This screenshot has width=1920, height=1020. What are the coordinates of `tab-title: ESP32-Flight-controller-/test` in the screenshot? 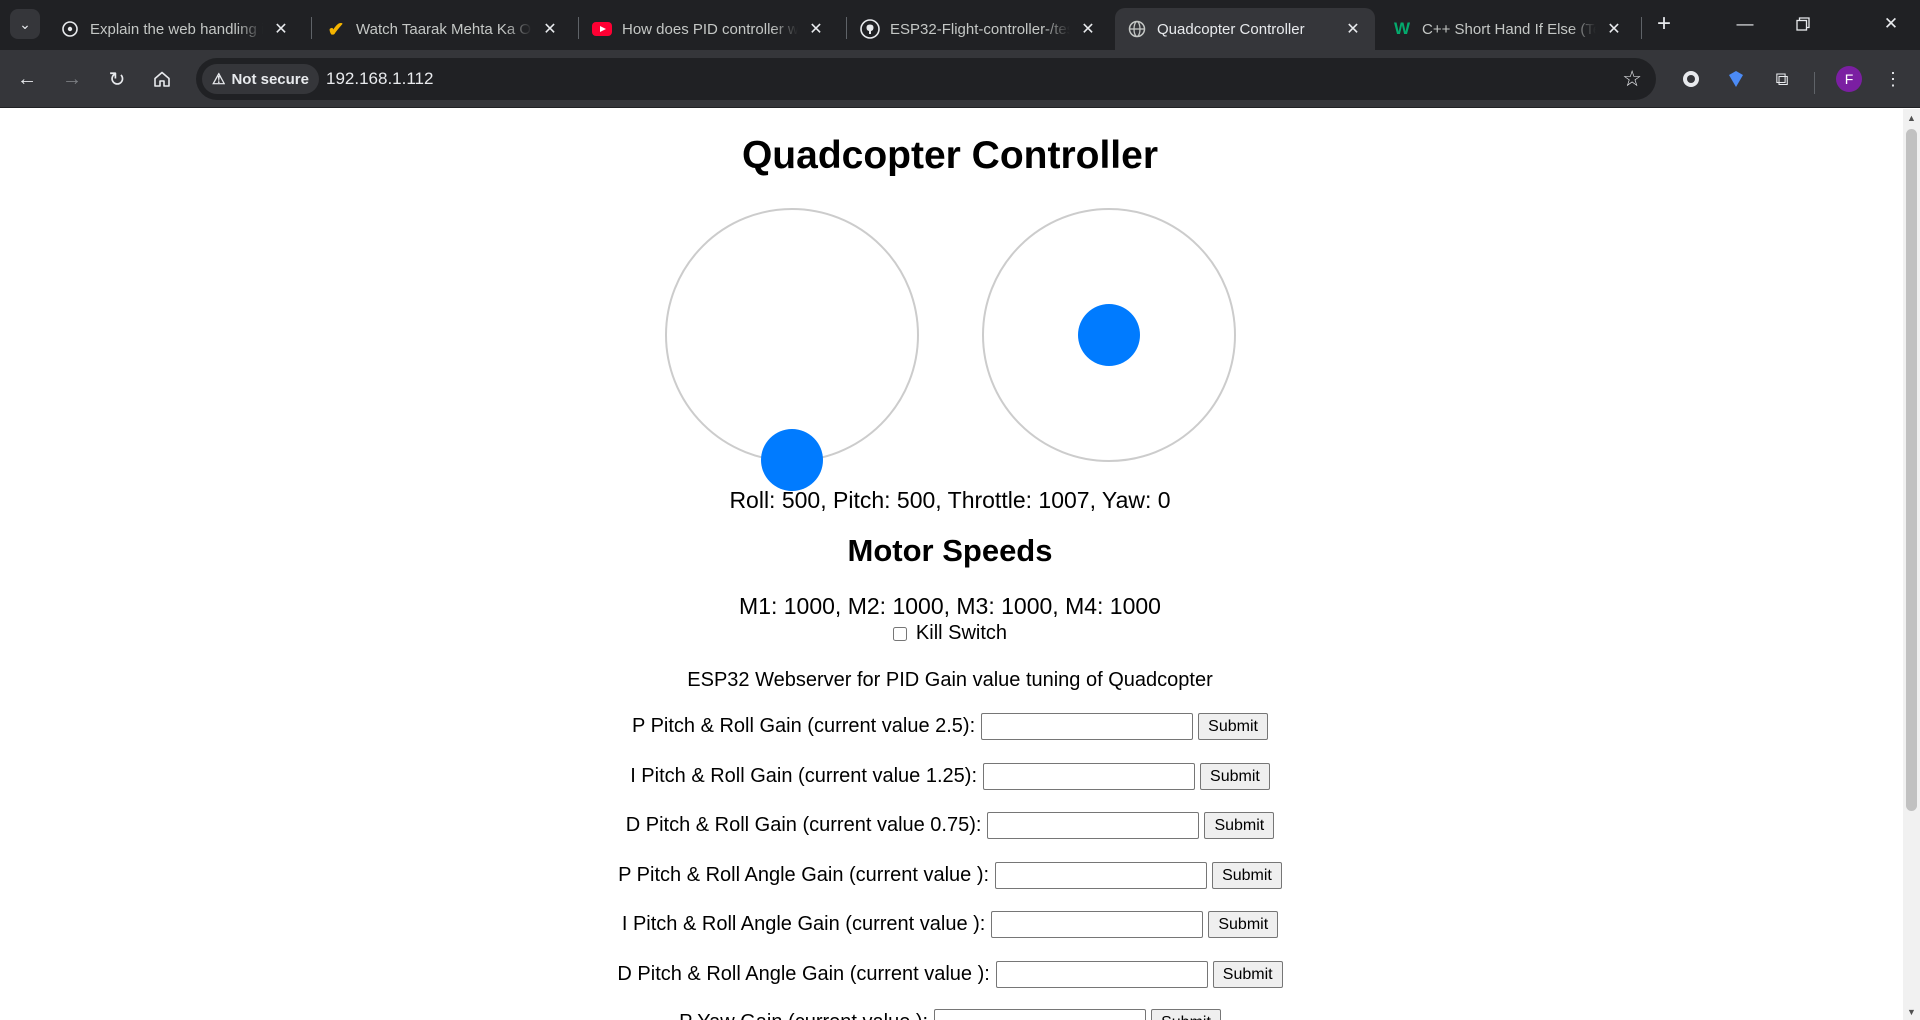 It's located at (980, 29).